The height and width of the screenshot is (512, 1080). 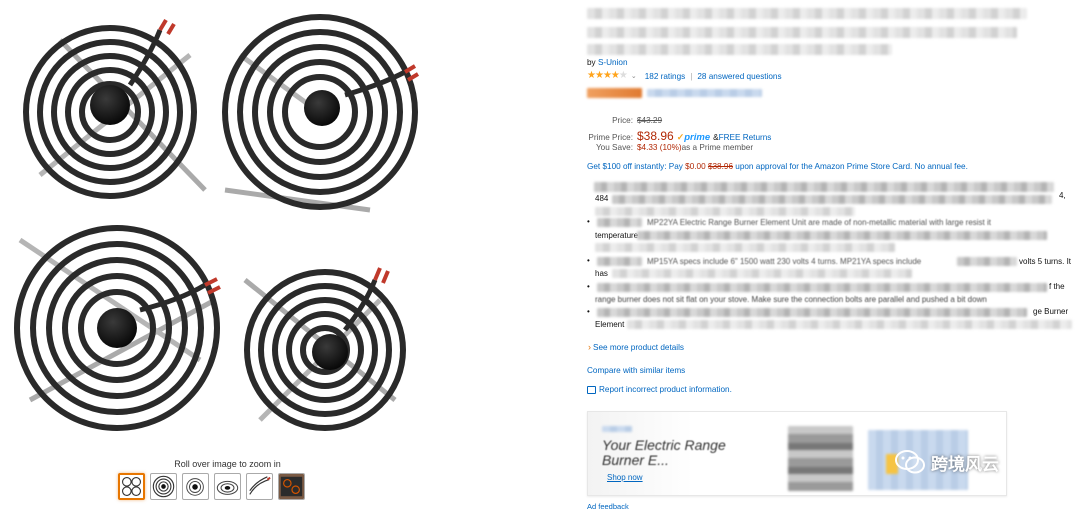 I want to click on prime-price: $38.96, so click(x=655, y=136).